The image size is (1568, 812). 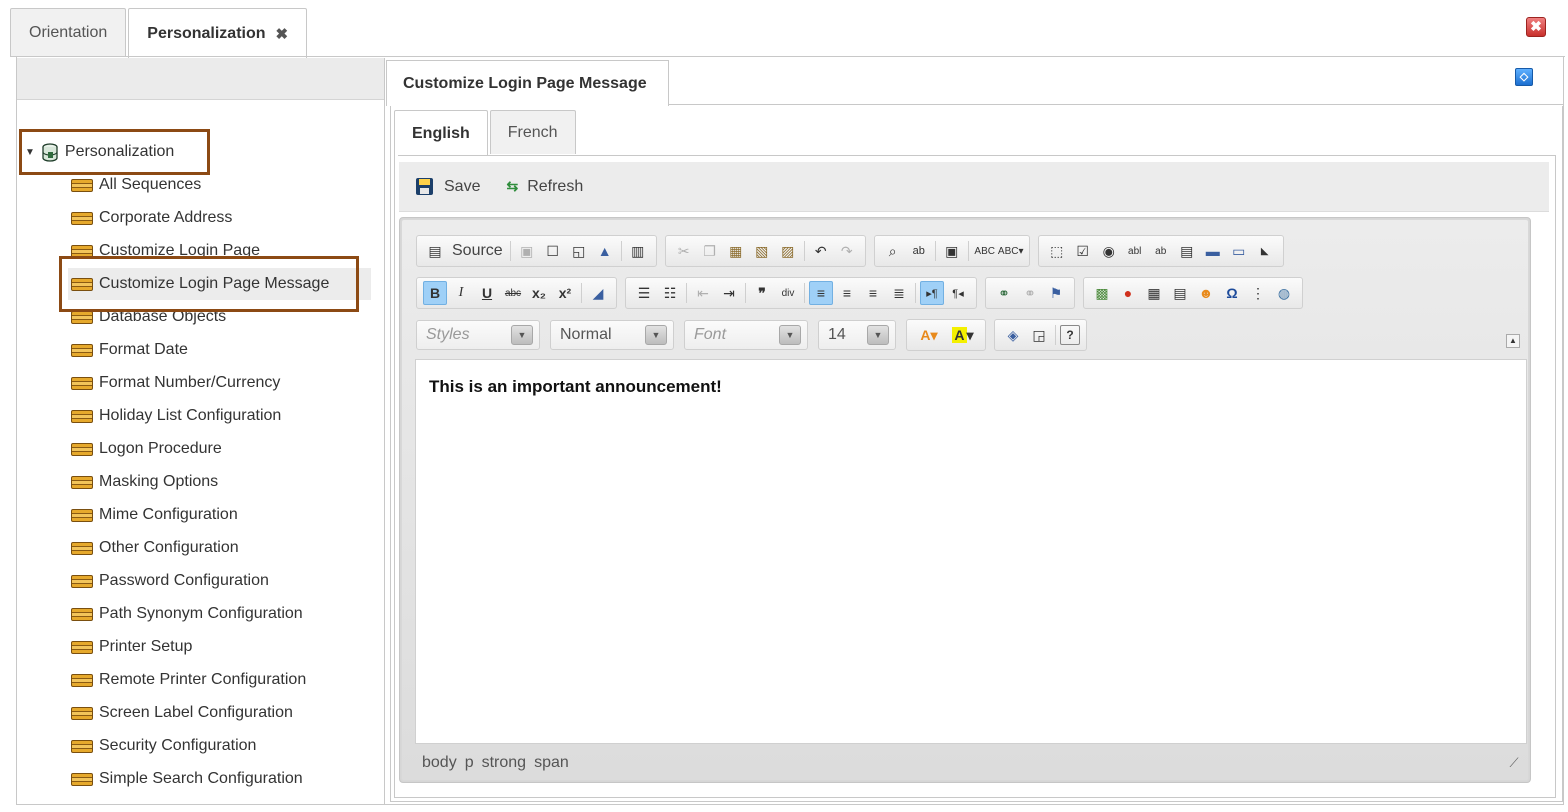 What do you see at coordinates (221, 350) in the screenshot?
I see `tree-item: Format Date` at bounding box center [221, 350].